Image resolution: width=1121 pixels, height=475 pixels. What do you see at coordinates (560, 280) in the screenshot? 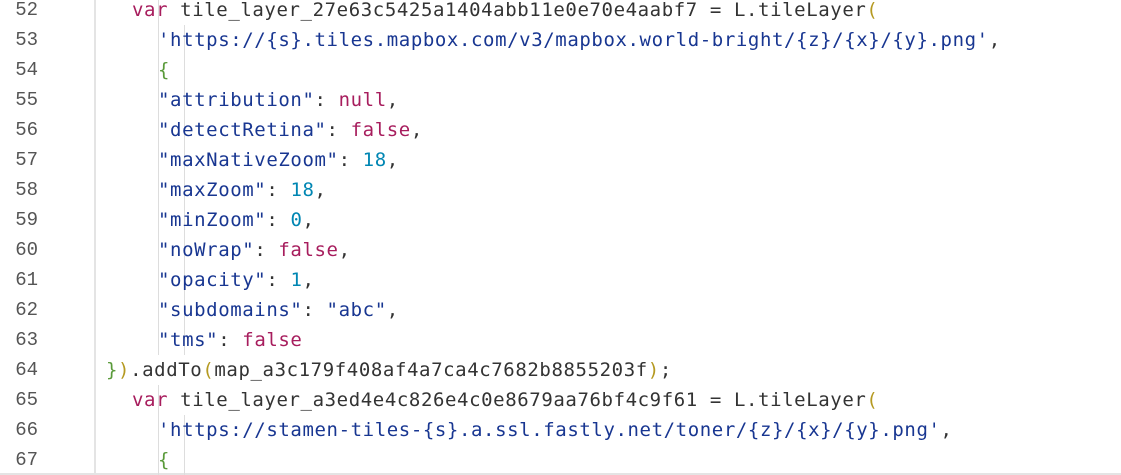
I see `code-line: 61 "opacity": 1,` at bounding box center [560, 280].